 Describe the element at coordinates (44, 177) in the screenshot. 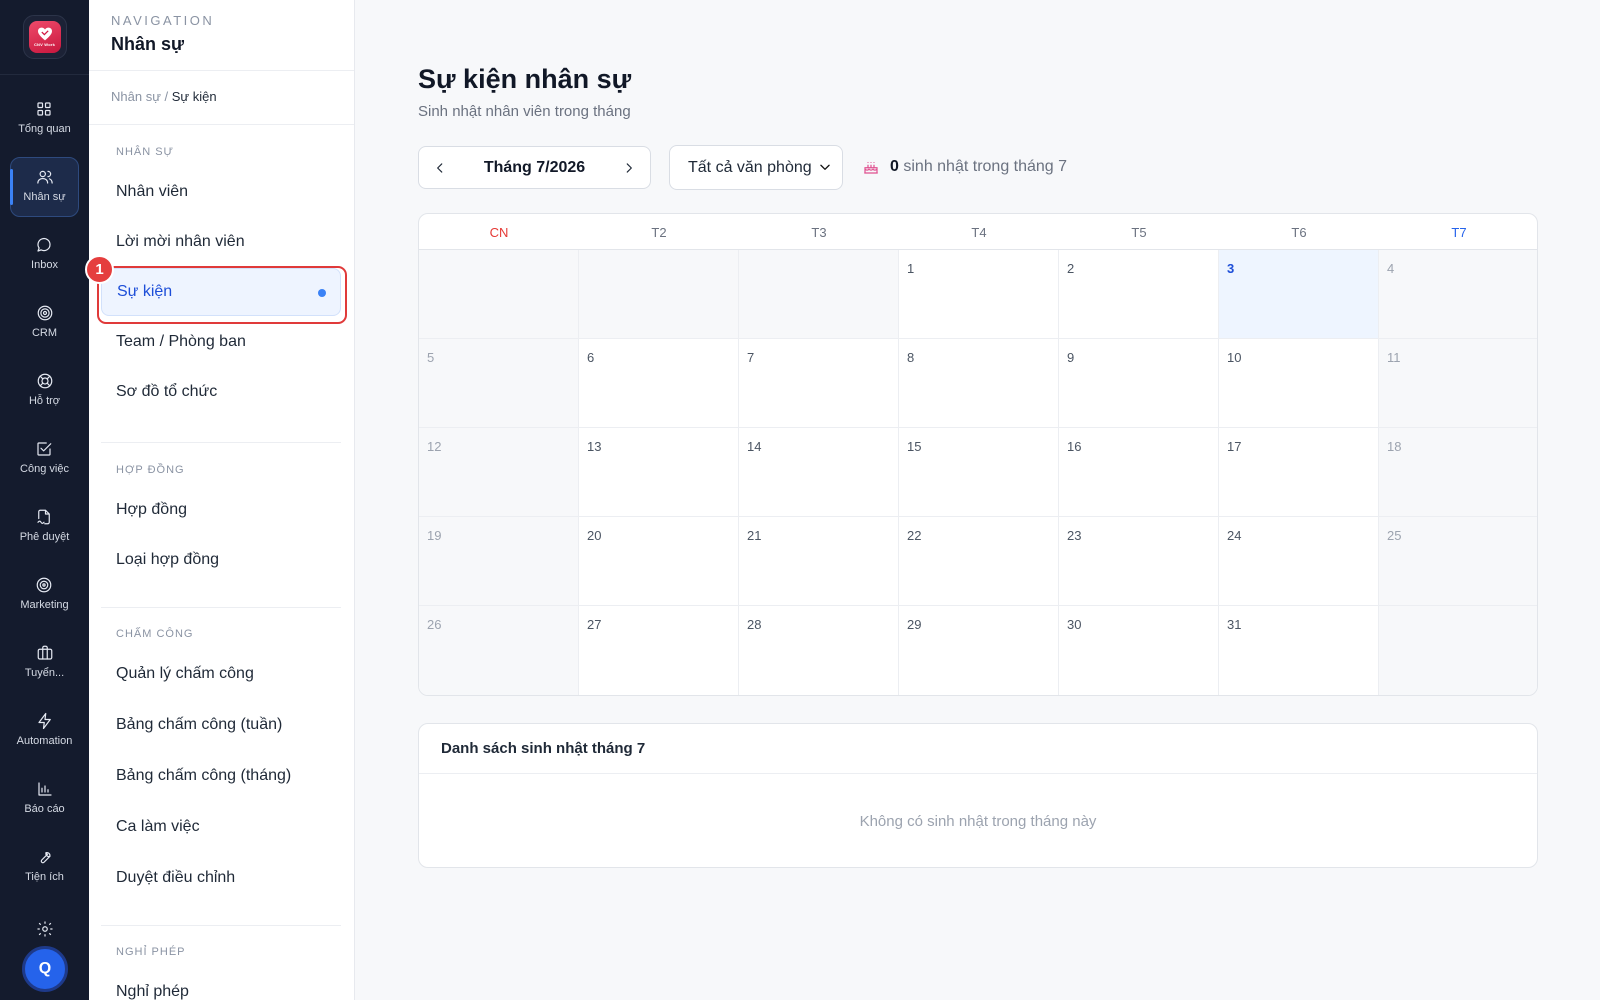

I see `users-icon` at that location.